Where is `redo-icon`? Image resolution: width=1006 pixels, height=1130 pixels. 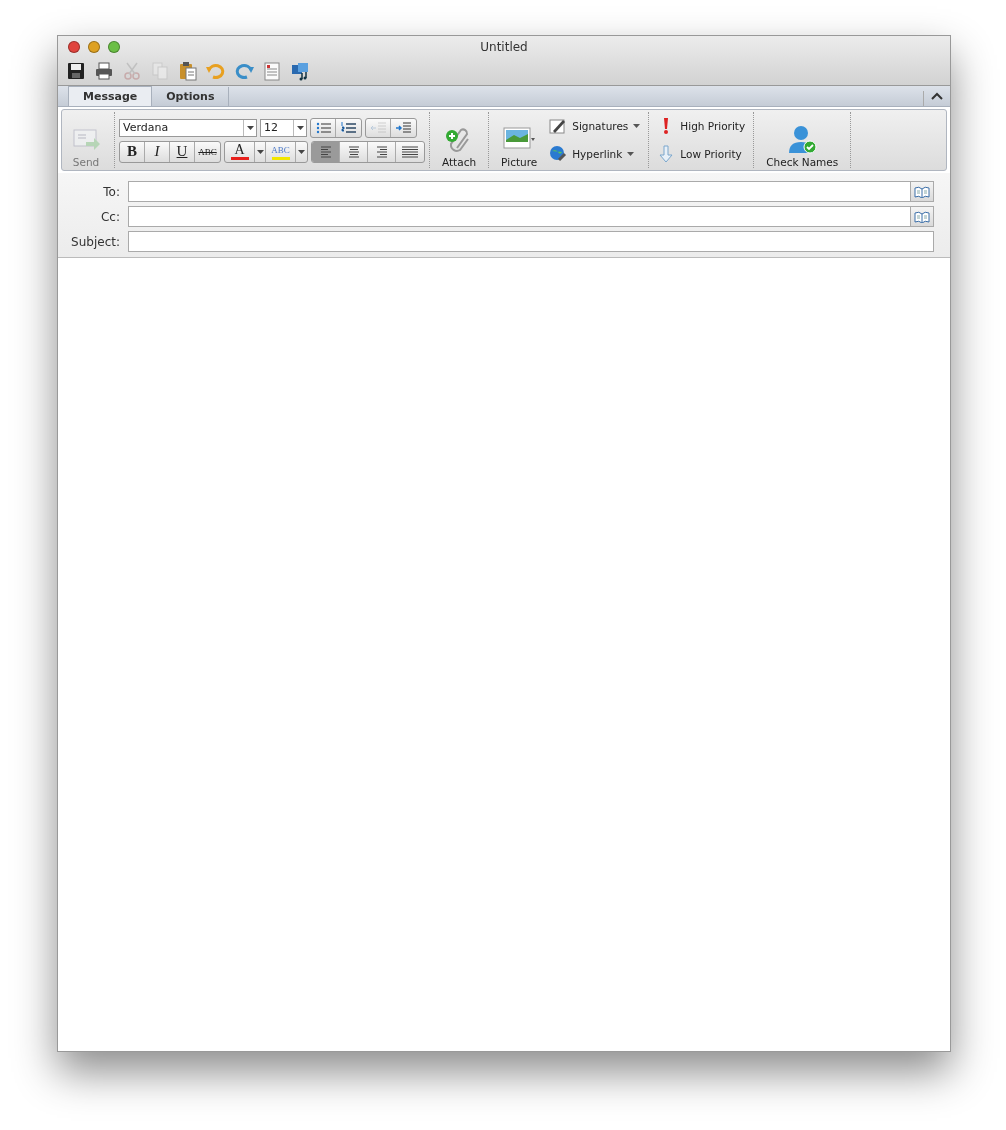 redo-icon is located at coordinates (244, 71).